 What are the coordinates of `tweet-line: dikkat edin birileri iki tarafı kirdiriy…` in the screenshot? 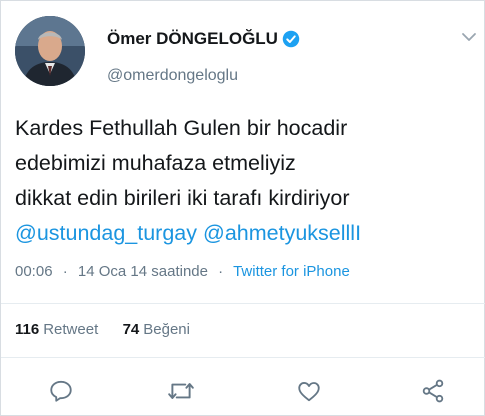 It's located at (182, 198).